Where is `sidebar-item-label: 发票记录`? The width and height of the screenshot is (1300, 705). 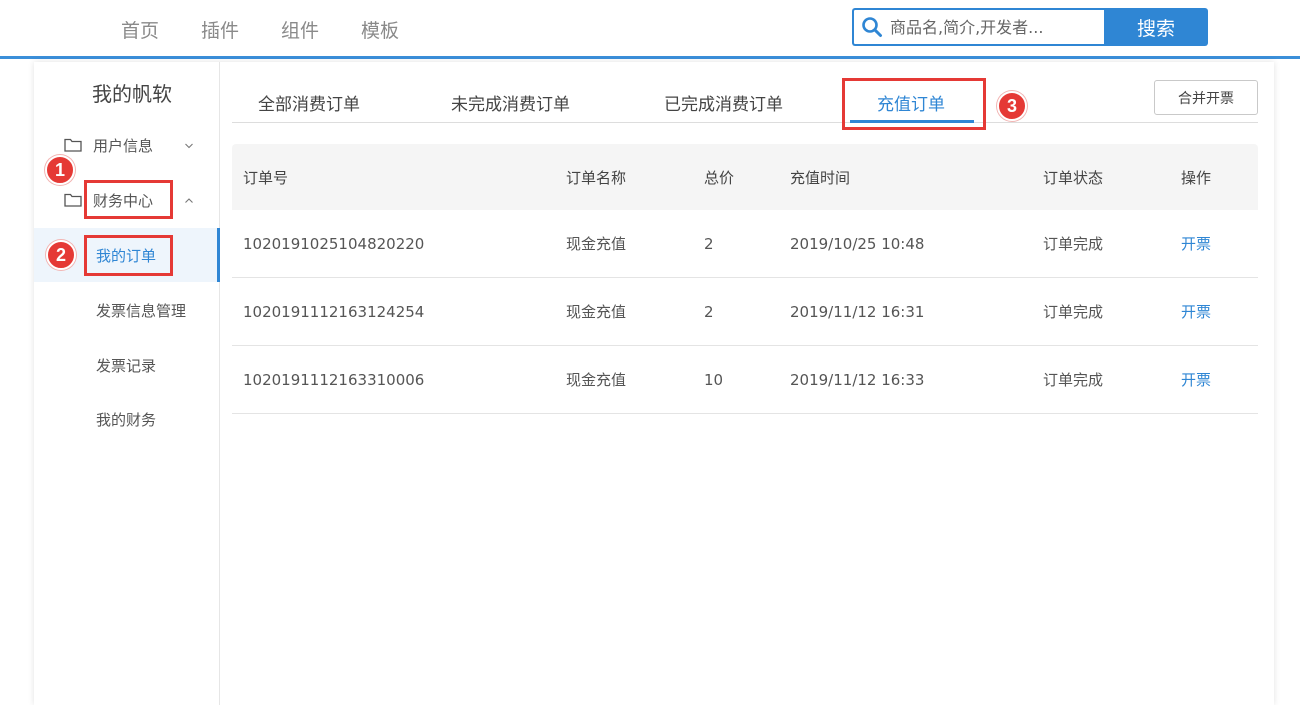
sidebar-item-label: 发票记录 is located at coordinates (126, 365).